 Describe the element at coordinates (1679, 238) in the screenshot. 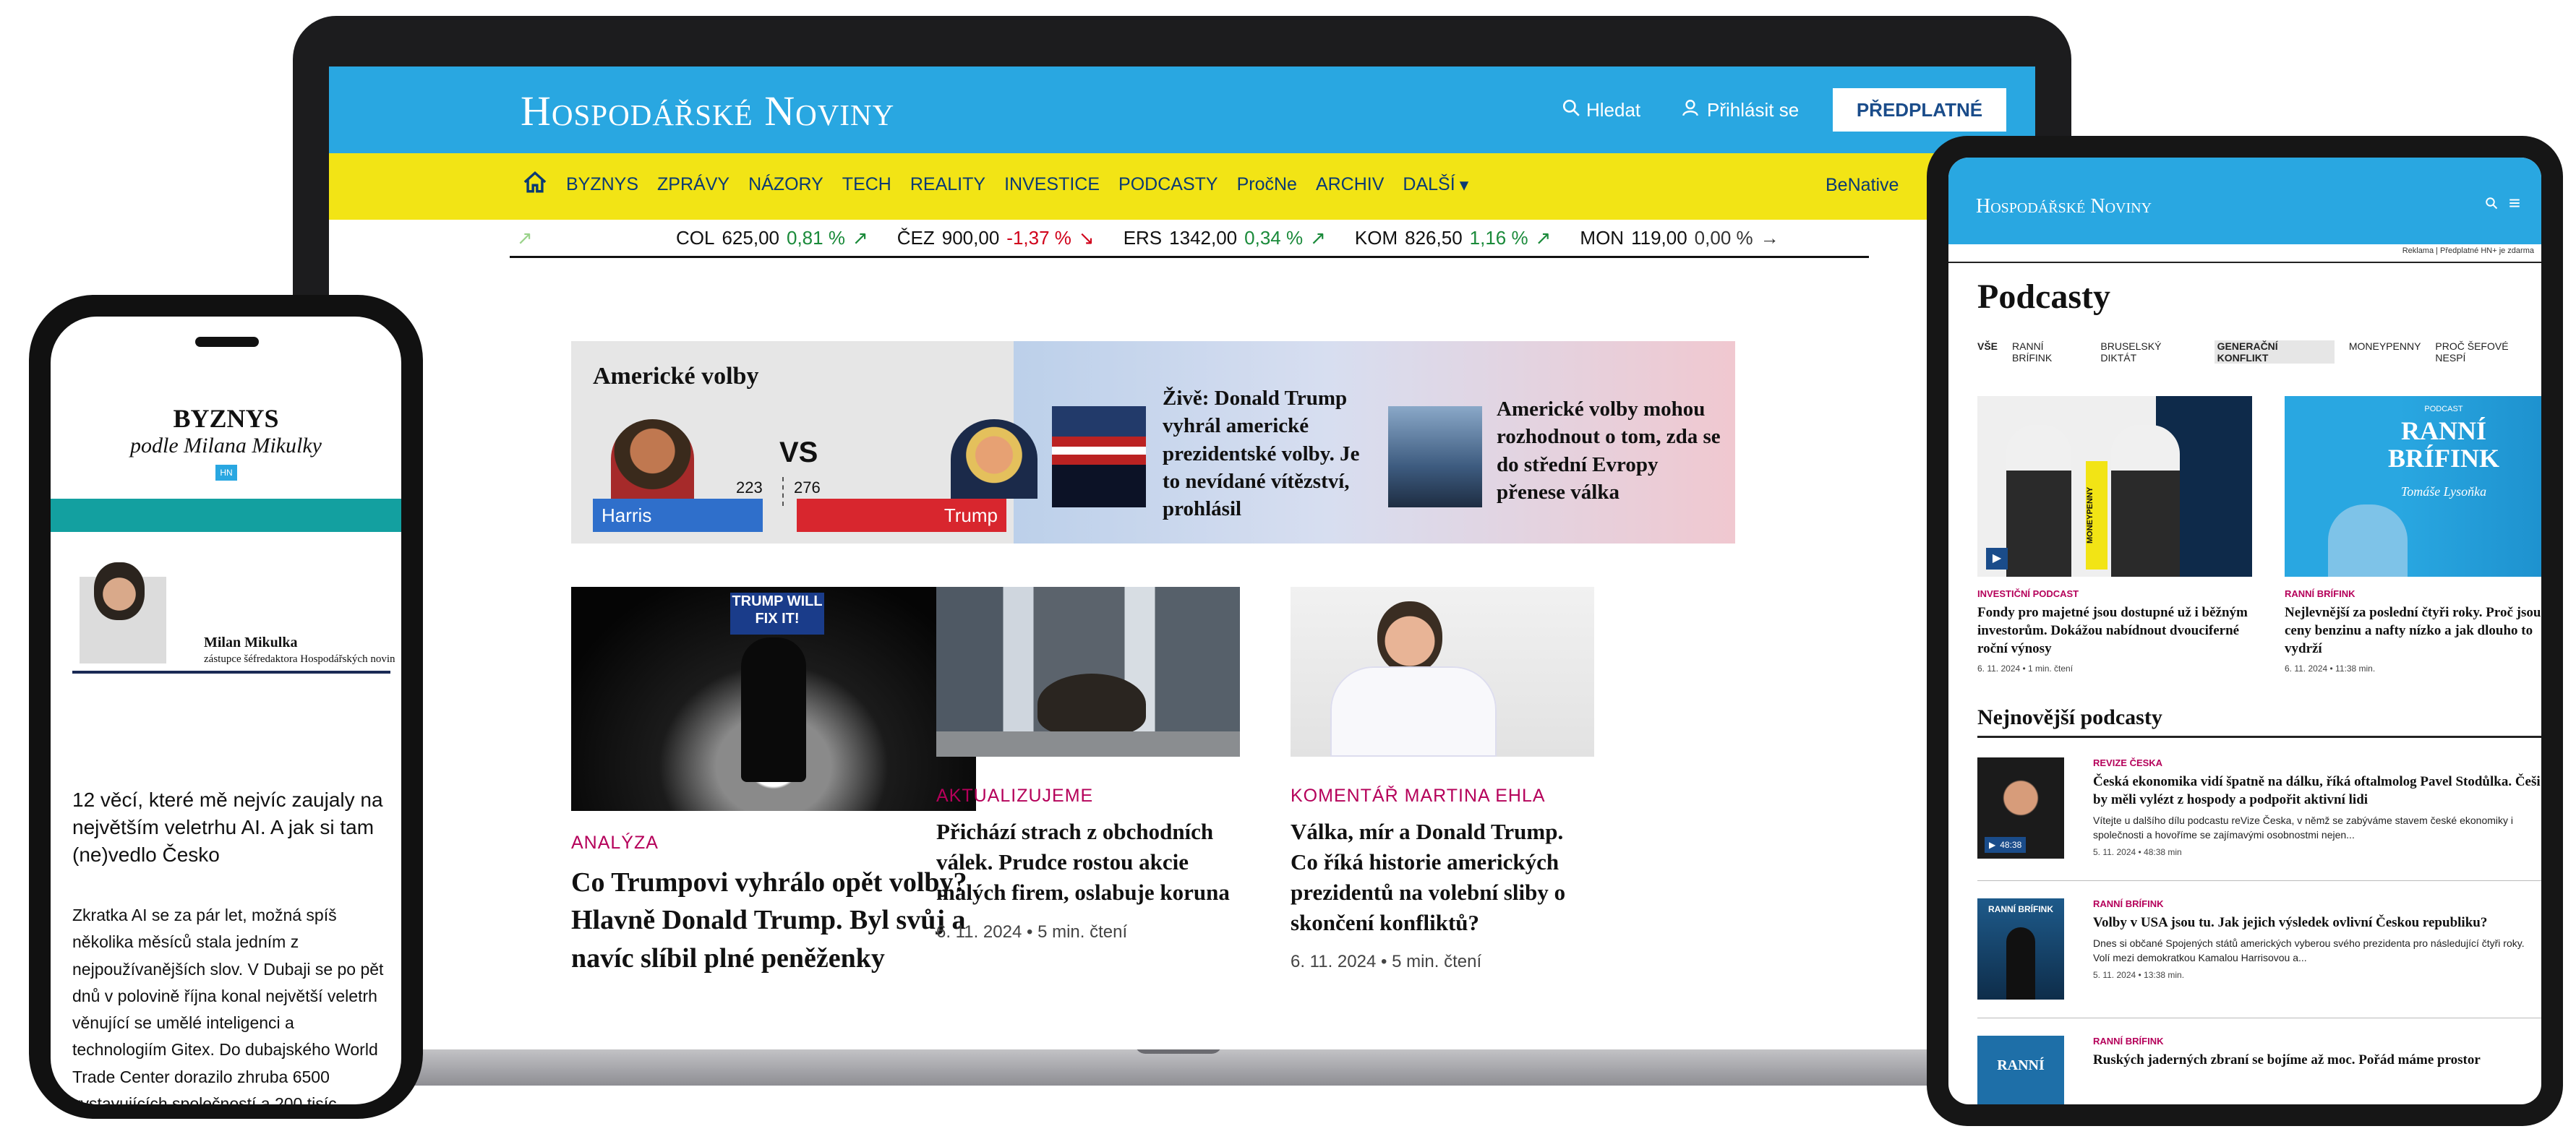

I see `ticker-item: MON 119,00 0,00 % →` at that location.